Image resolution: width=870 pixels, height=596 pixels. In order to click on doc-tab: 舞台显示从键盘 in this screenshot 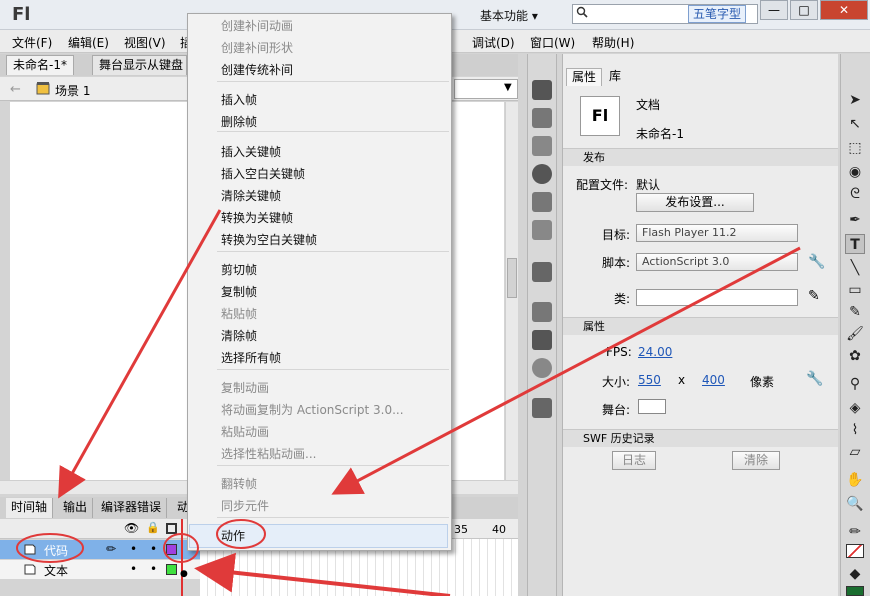, I will do `click(139, 65)`.